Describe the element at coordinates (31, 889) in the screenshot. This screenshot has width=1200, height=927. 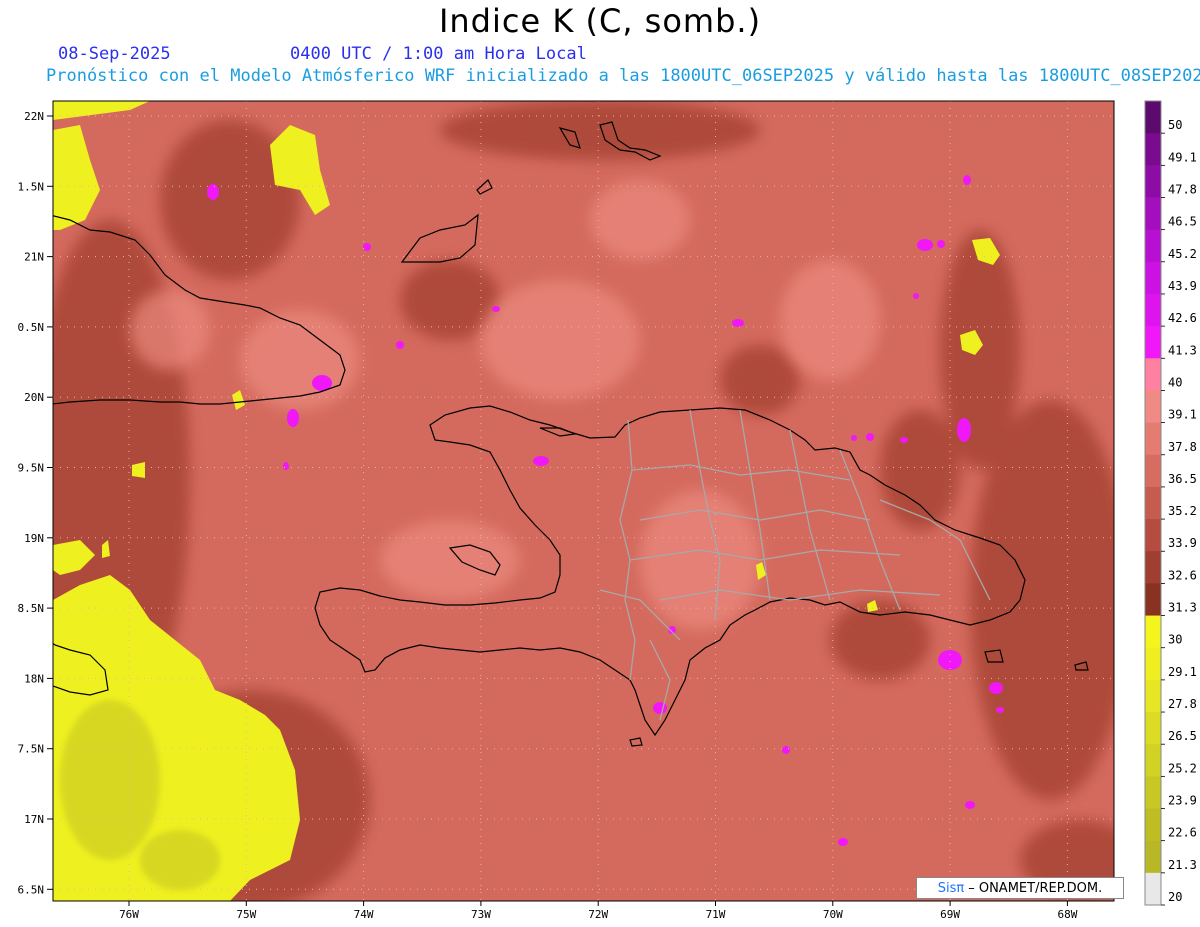
I see `lat-tick-label: 6.5N` at that location.